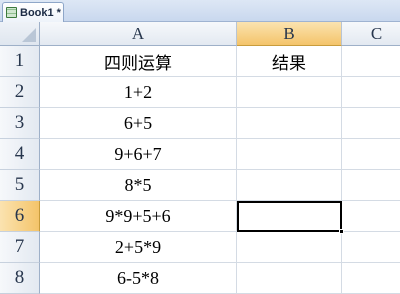 The height and width of the screenshot is (294, 400). I want to click on select-all-corner, so click(20, 34).